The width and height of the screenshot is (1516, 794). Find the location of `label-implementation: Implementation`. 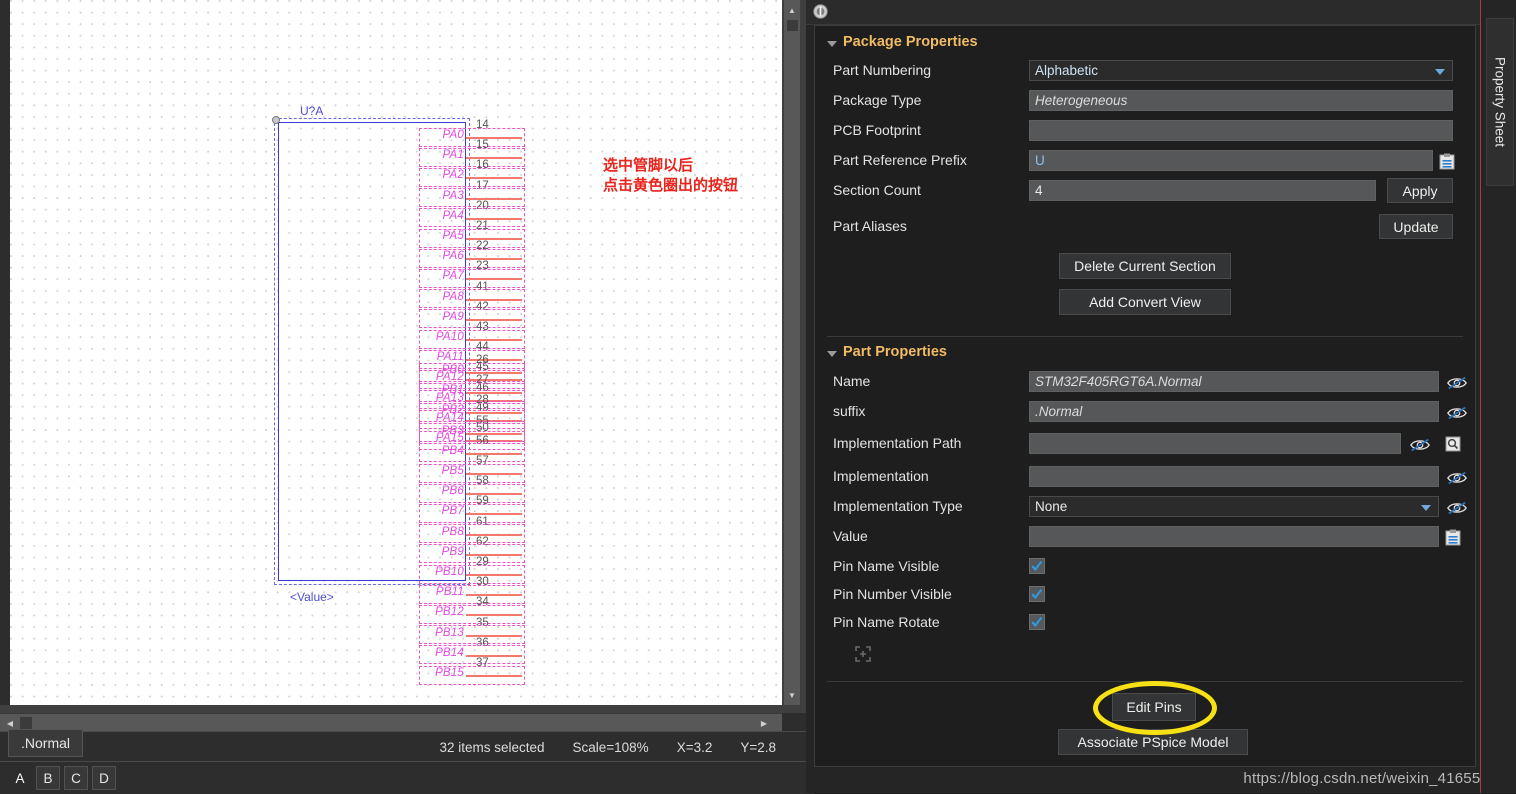

label-implementation: Implementation is located at coordinates (881, 476).